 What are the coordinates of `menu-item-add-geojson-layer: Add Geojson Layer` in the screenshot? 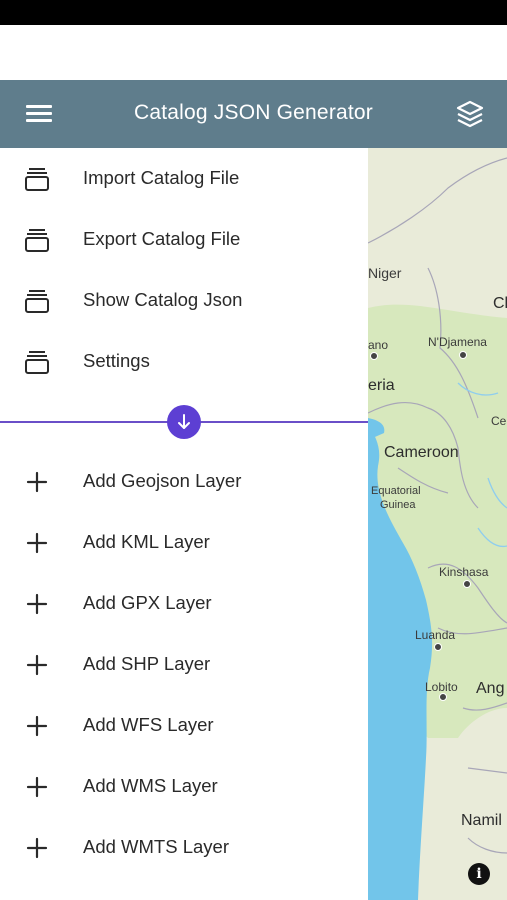 It's located at (184, 481).